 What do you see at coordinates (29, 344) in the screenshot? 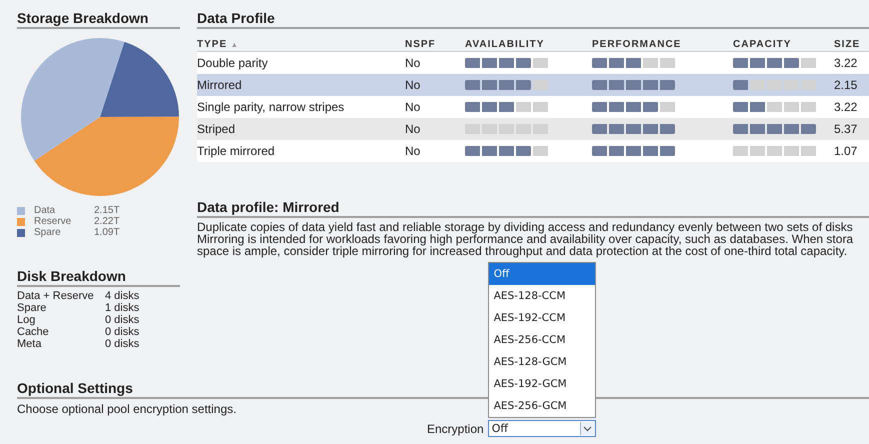
I see `disk-label: Meta` at bounding box center [29, 344].